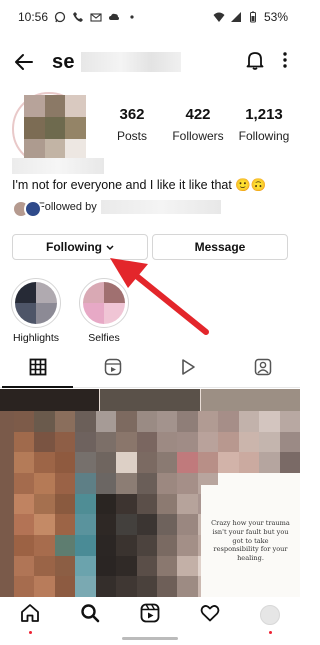 The image size is (320, 645). I want to click on nav-profile, so click(270, 617).